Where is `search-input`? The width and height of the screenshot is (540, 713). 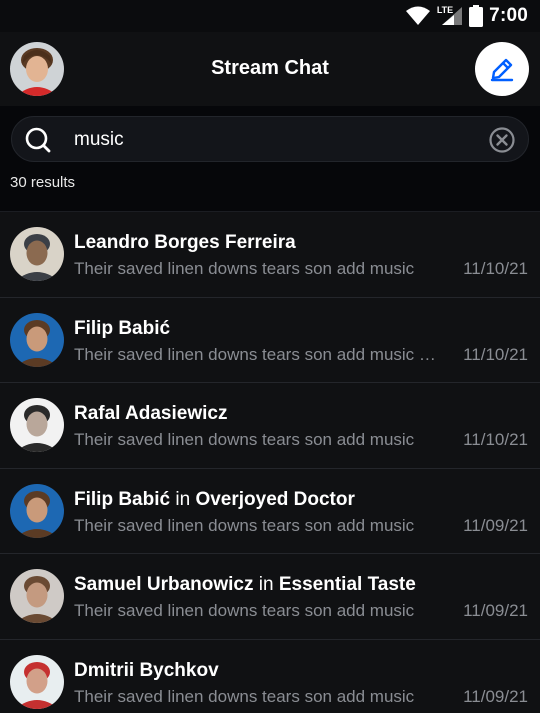 search-input is located at coordinates (274, 140).